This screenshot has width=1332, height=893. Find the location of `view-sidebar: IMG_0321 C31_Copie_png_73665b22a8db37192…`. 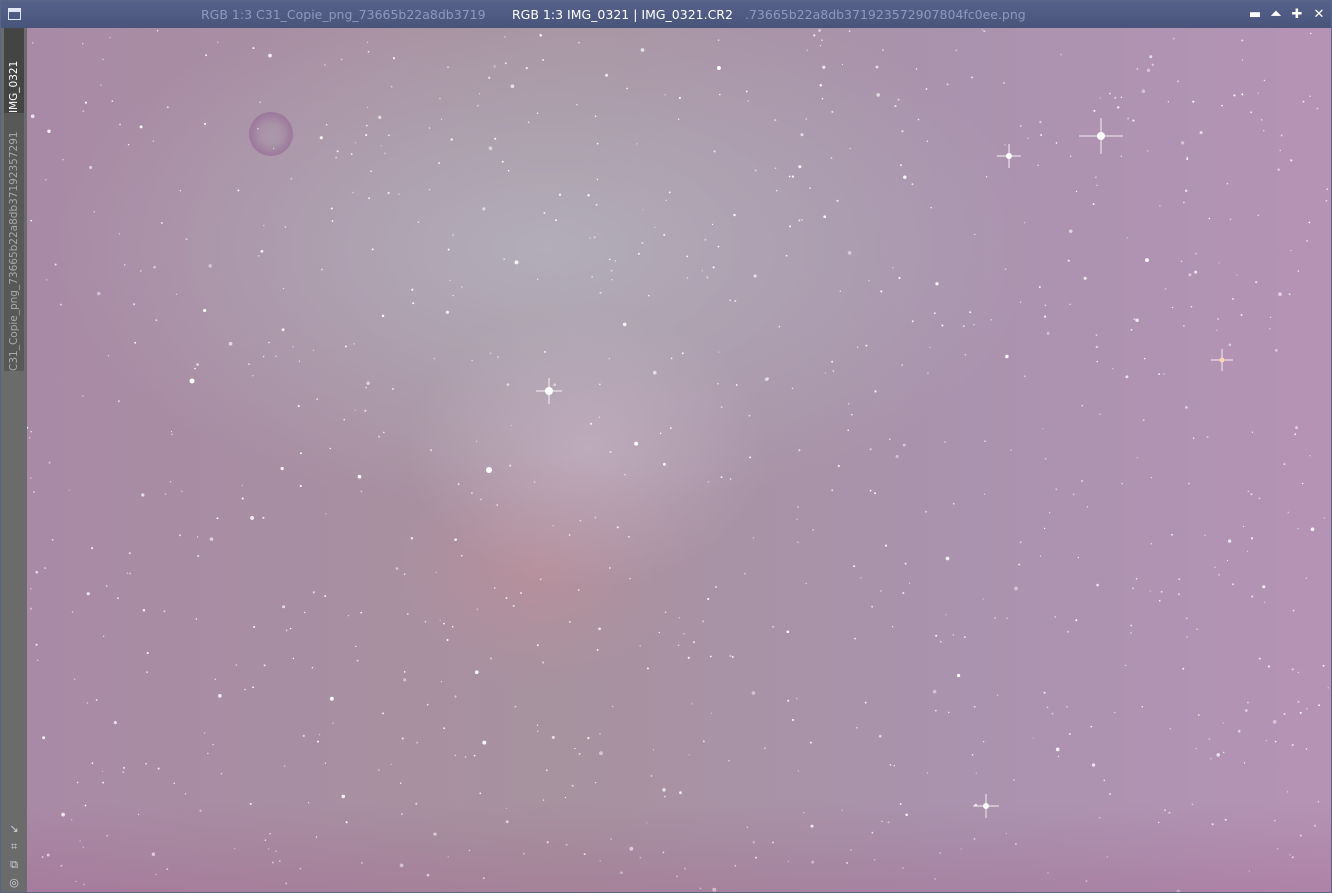

view-sidebar: IMG_0321 C31_Copie_png_73665b22a8db37192… is located at coordinates (14, 460).